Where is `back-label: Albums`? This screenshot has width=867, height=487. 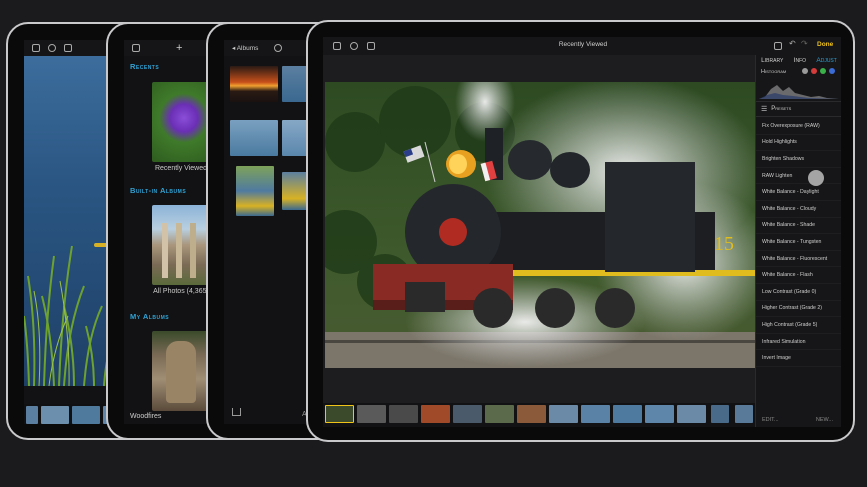 back-label: Albums is located at coordinates (247, 48).